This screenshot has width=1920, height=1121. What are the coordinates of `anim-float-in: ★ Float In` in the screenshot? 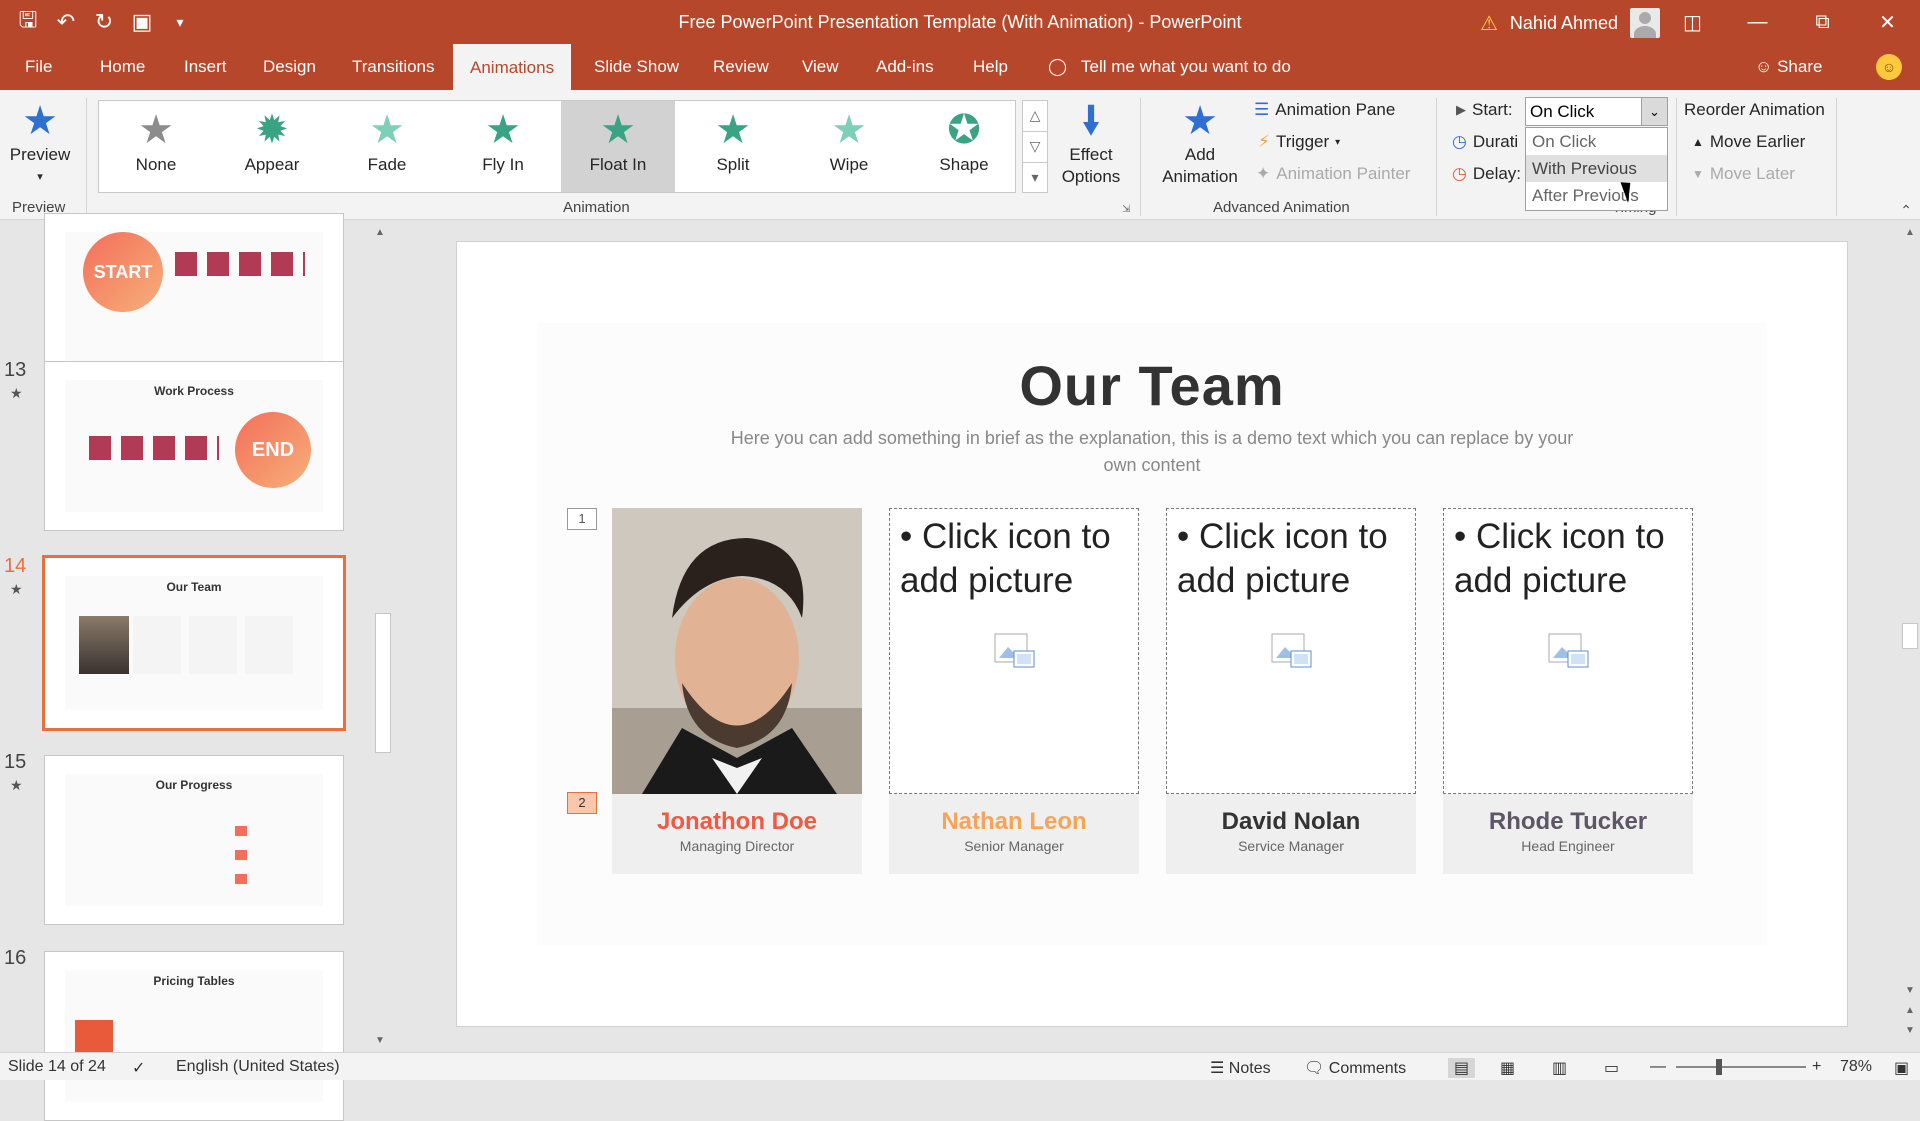 It's located at (618, 146).